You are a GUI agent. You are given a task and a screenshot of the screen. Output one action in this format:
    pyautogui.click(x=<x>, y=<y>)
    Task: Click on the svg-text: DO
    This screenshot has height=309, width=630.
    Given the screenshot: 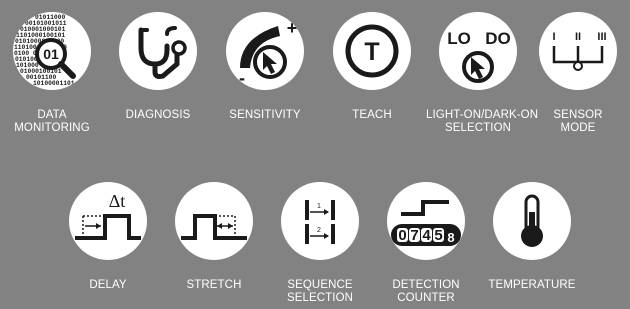 What is the action you would take?
    pyautogui.click(x=498, y=38)
    